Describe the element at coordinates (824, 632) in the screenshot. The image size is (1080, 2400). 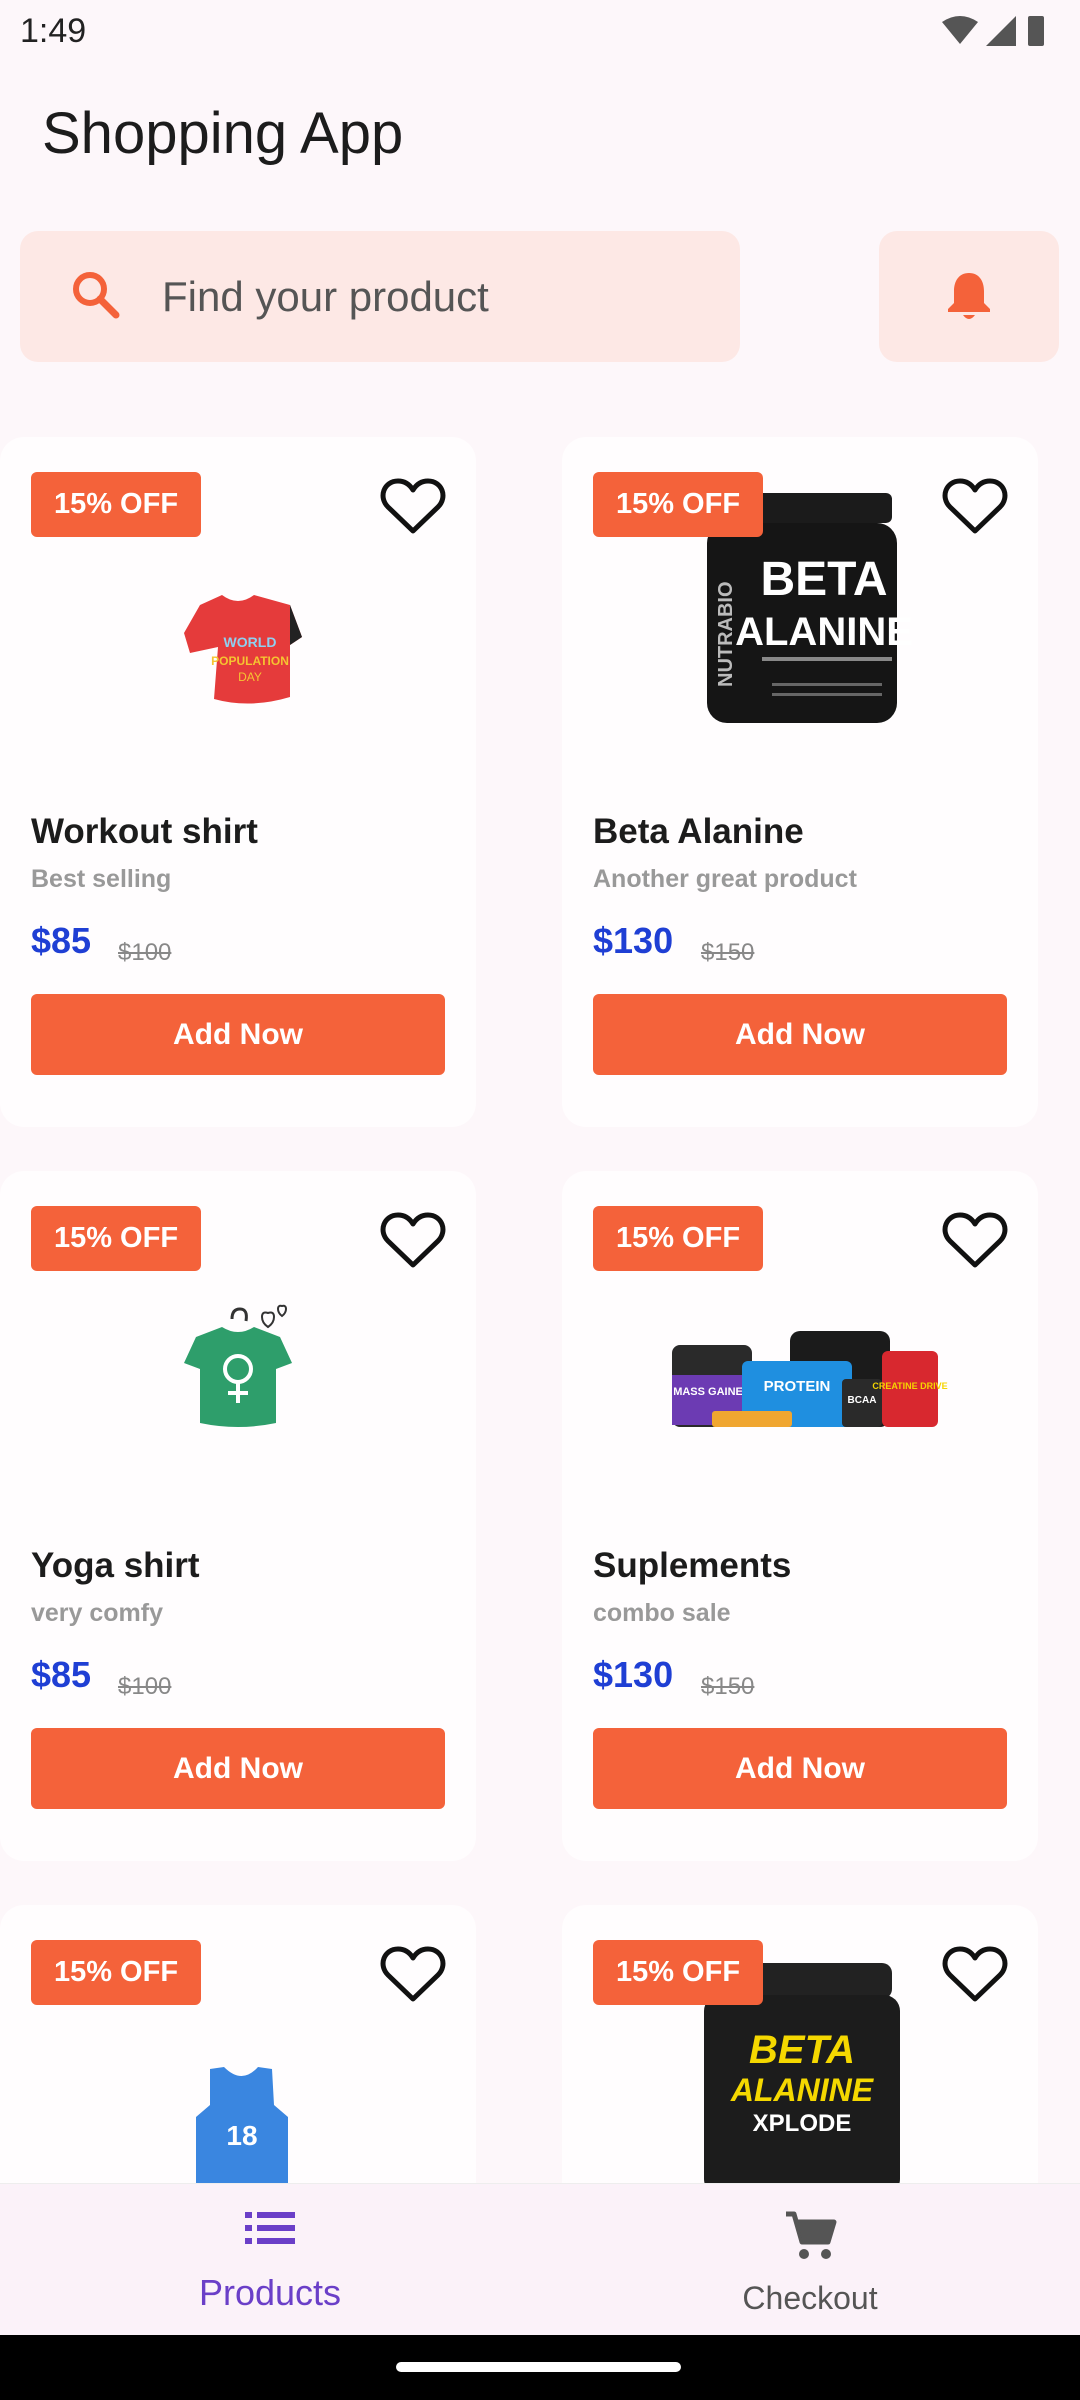
I see `jar-title-line2: ALANINE` at that location.